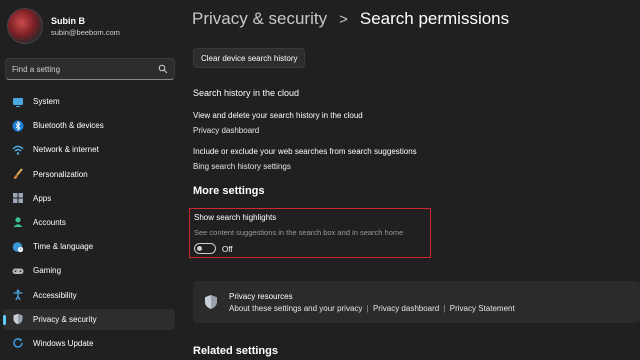  I want to click on sidebar-item-gaming: Gaming, so click(89, 270).